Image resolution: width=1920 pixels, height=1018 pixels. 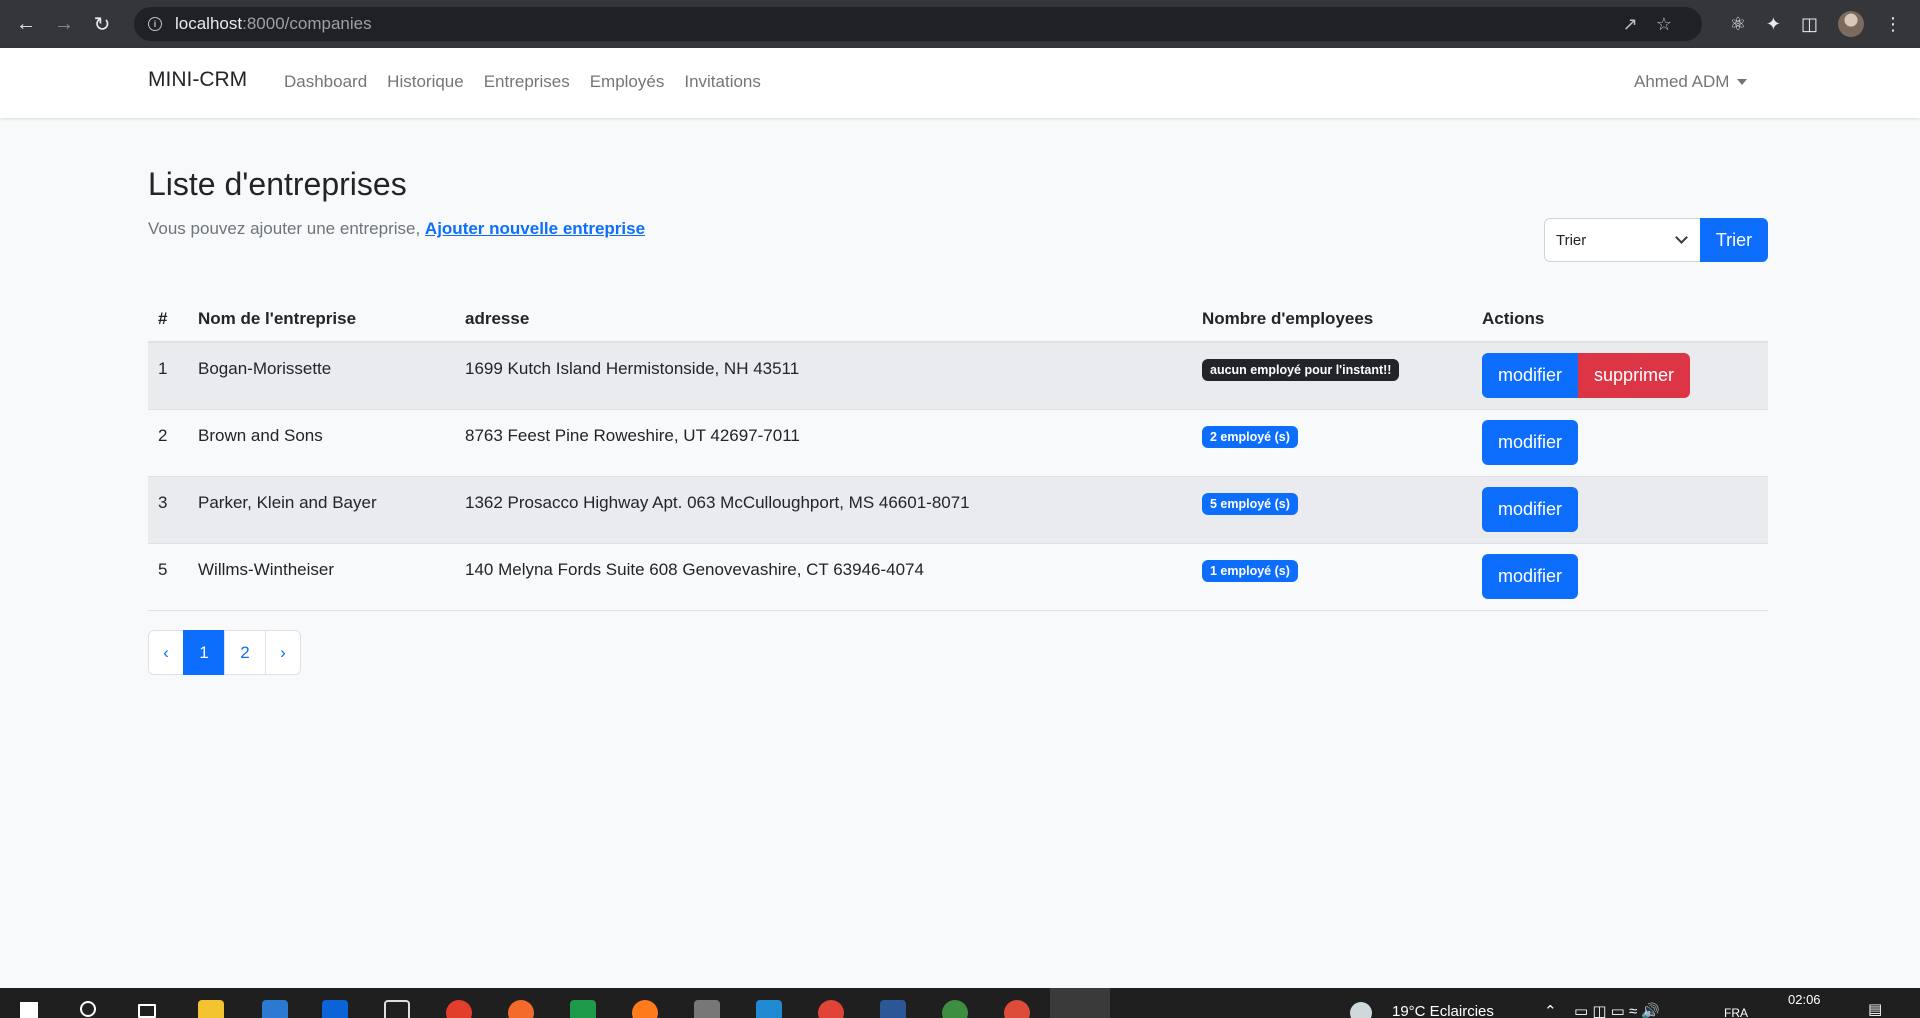 I want to click on brand-logo: MINI-CRM, so click(x=197, y=80).